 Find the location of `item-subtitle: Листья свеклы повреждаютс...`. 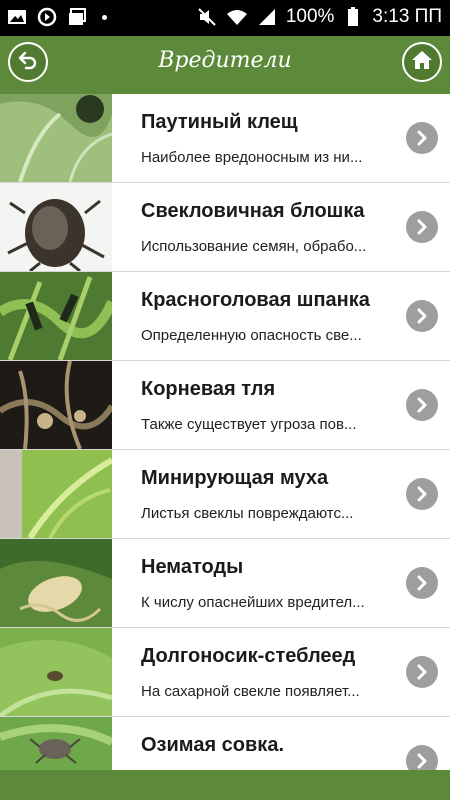

item-subtitle: Листья свеклы повреждаютс... is located at coordinates (247, 513).